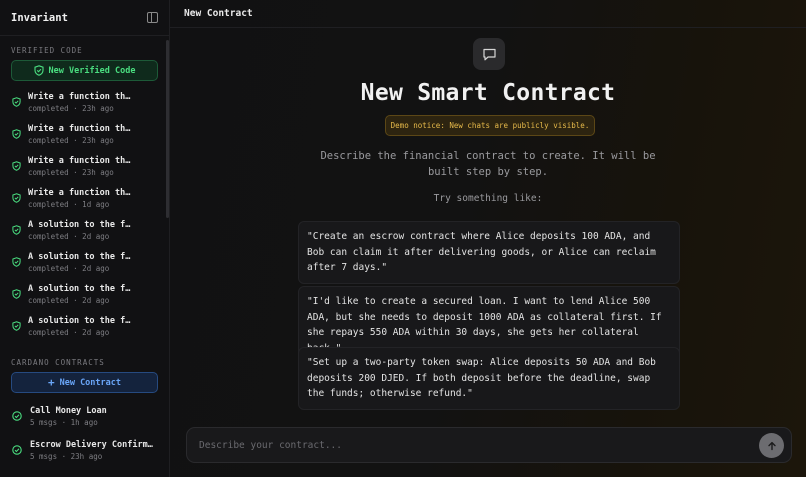  What do you see at coordinates (39, 17) in the screenshot?
I see `app-title: Invariant` at bounding box center [39, 17].